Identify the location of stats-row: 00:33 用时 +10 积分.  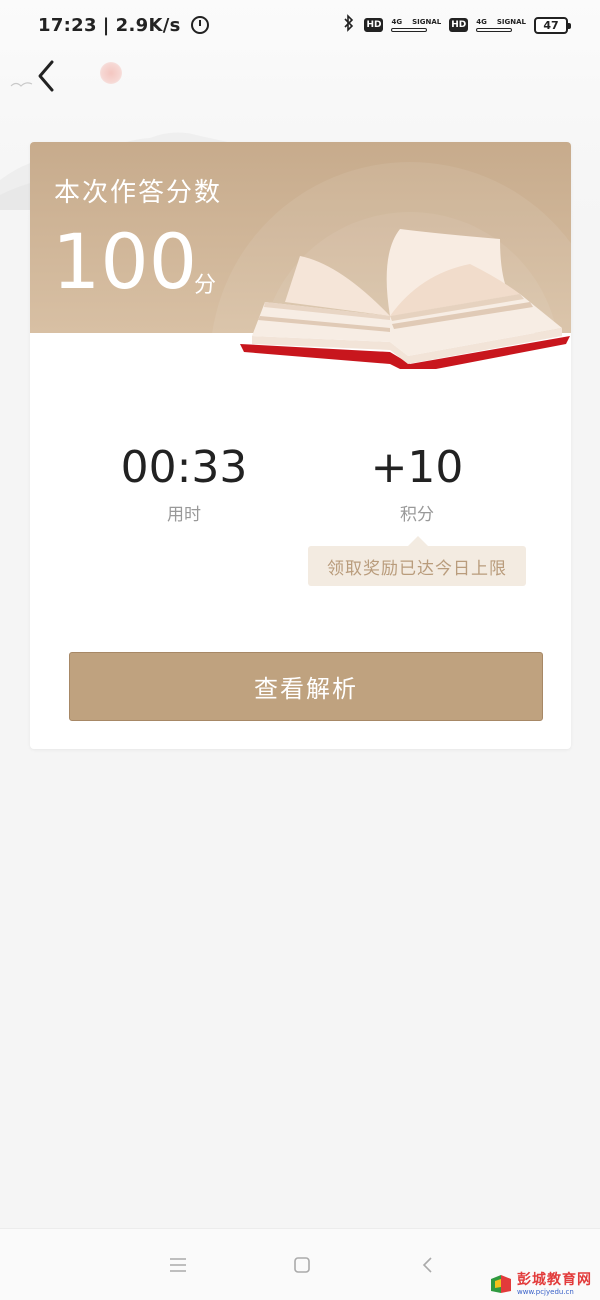
(300, 492).